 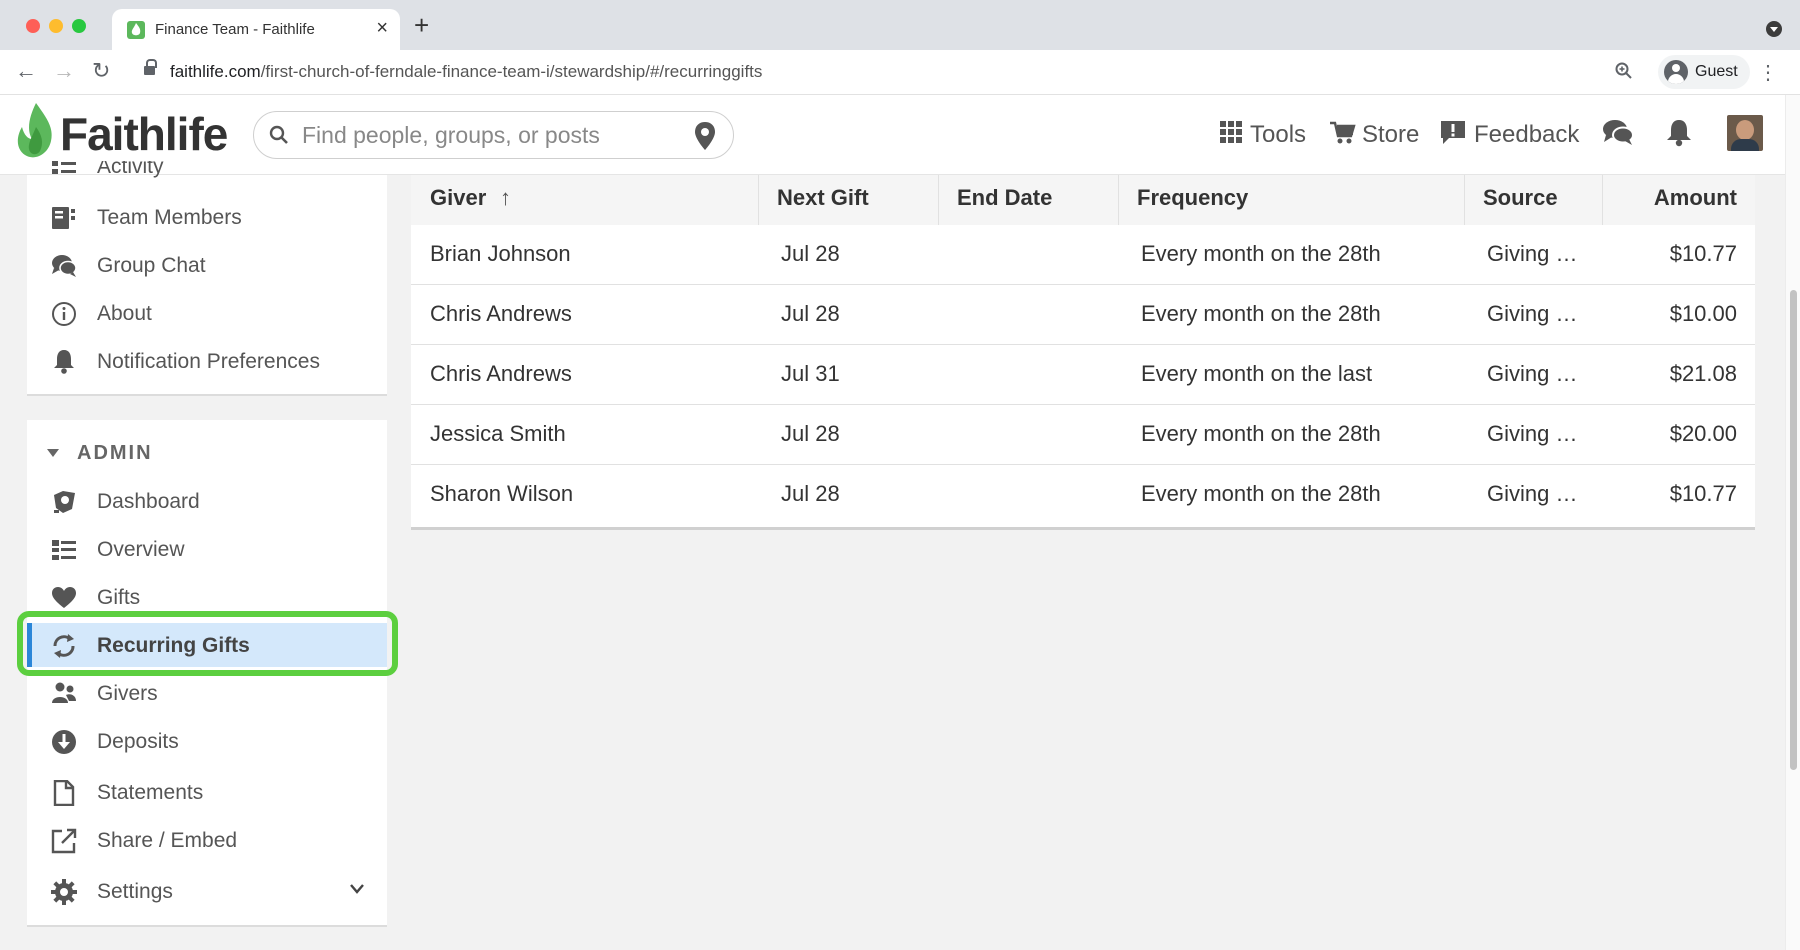 What do you see at coordinates (1193, 197) in the screenshot?
I see `column-header-label: Frequency` at bounding box center [1193, 197].